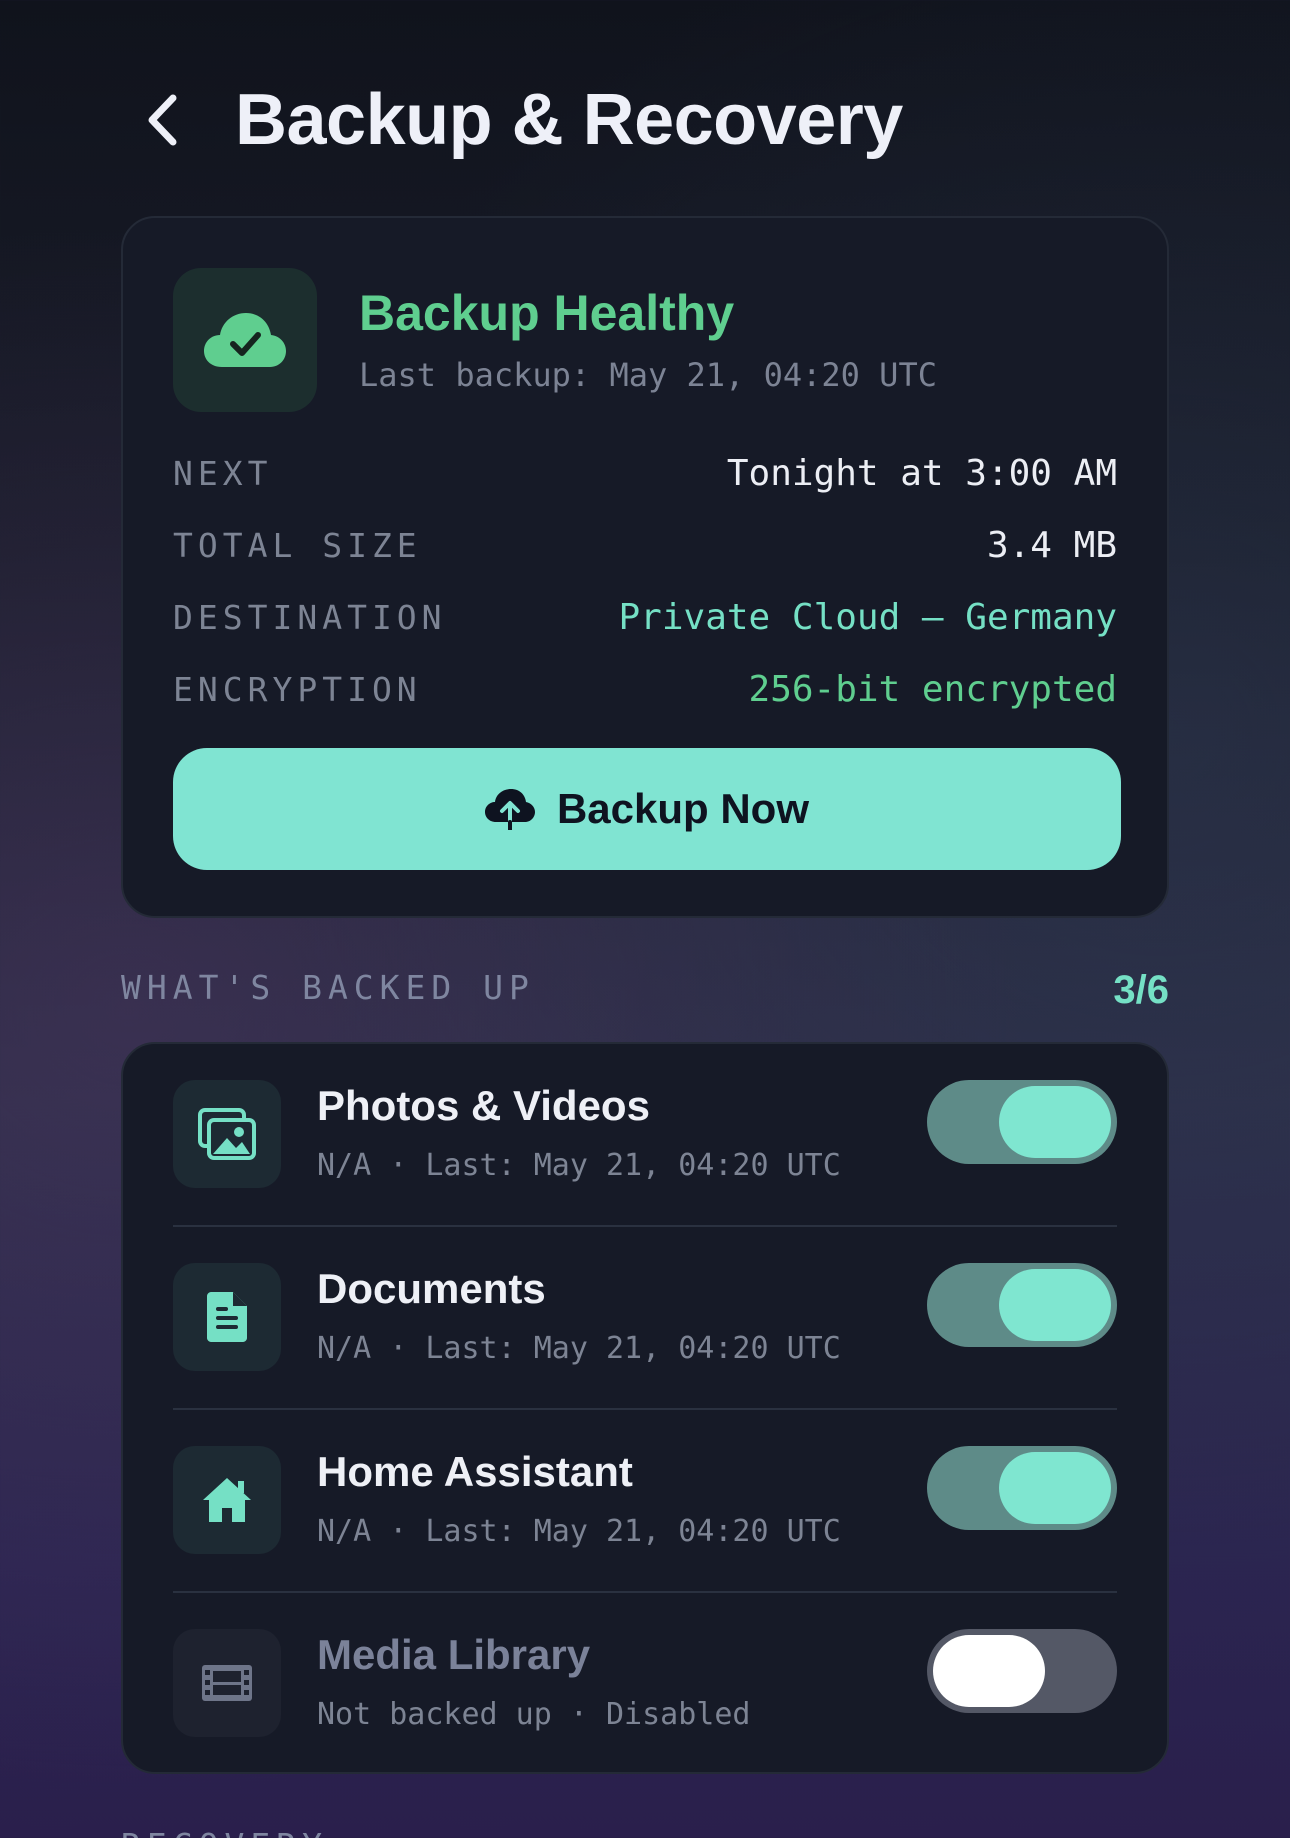 This screenshot has height=1838, width=1290. What do you see at coordinates (475, 1471) in the screenshot?
I see `item-name: Home Assistant` at bounding box center [475, 1471].